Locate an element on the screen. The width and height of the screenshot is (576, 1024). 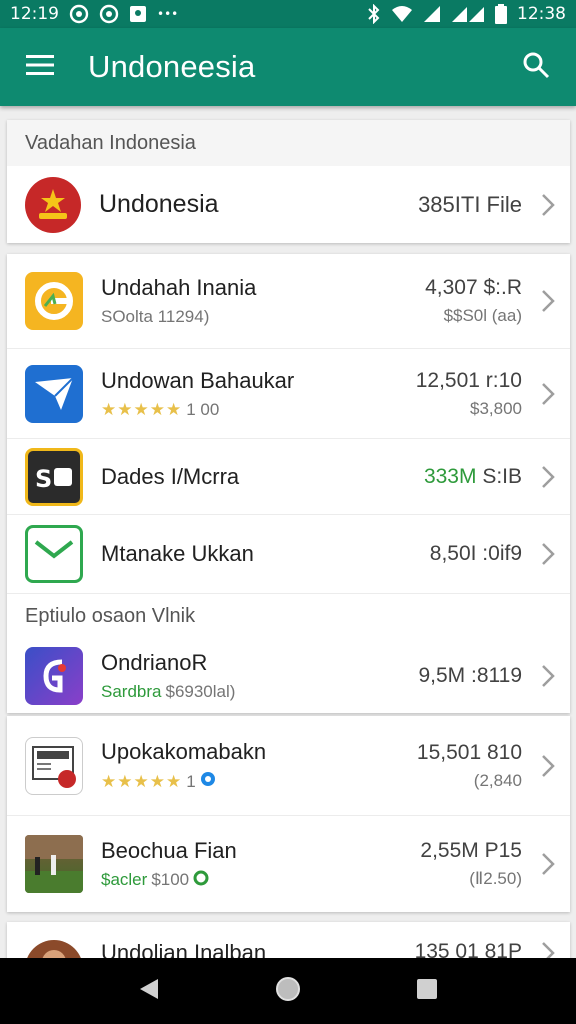
item-count: 9,5M :8119 is located at coordinates (470, 675).